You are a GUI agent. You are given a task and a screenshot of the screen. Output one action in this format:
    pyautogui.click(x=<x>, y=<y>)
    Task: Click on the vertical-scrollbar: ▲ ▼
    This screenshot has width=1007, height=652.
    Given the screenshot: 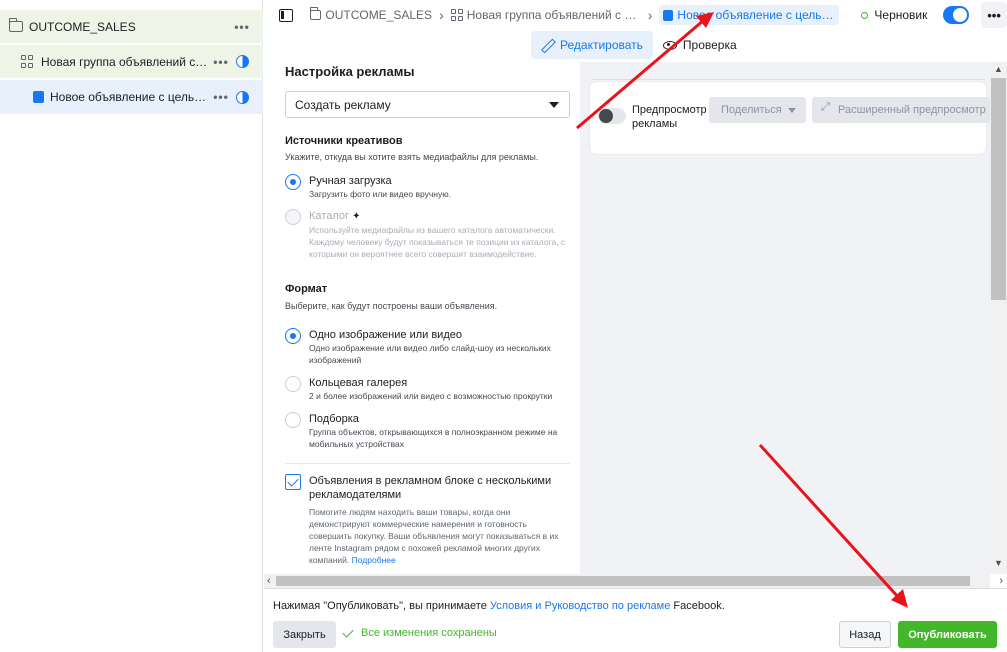 What is the action you would take?
    pyautogui.click(x=998, y=318)
    